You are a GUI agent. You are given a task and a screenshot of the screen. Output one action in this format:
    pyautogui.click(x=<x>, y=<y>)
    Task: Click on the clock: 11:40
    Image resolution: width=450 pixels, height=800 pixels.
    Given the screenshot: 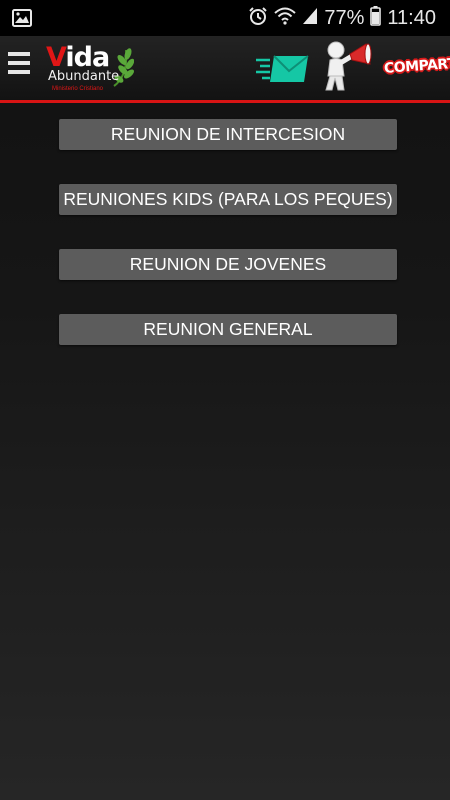 What is the action you would take?
    pyautogui.click(x=411, y=17)
    